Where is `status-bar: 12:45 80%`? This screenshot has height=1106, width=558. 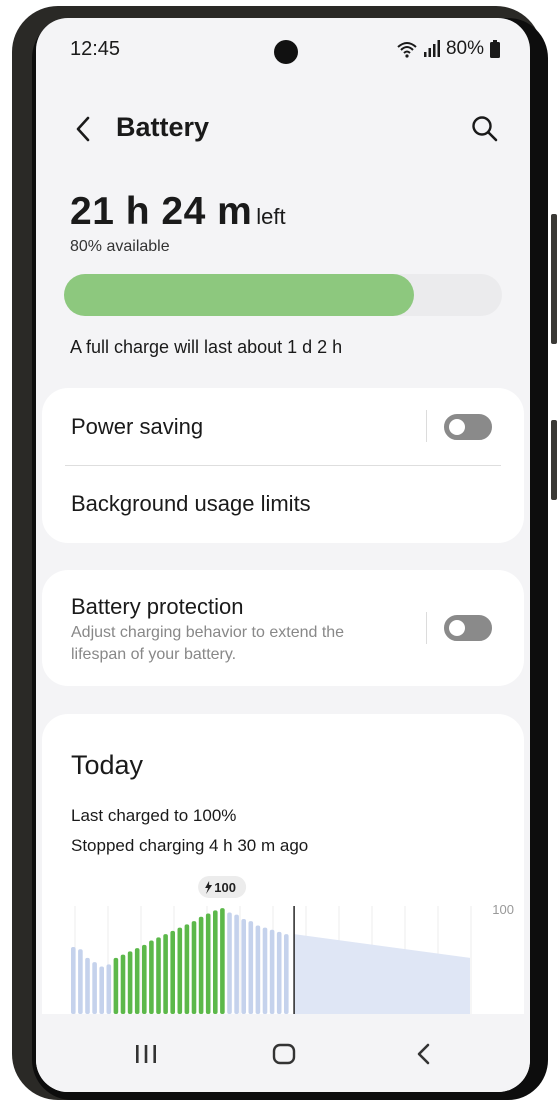
status-bar: 12:45 80% is located at coordinates (283, 51).